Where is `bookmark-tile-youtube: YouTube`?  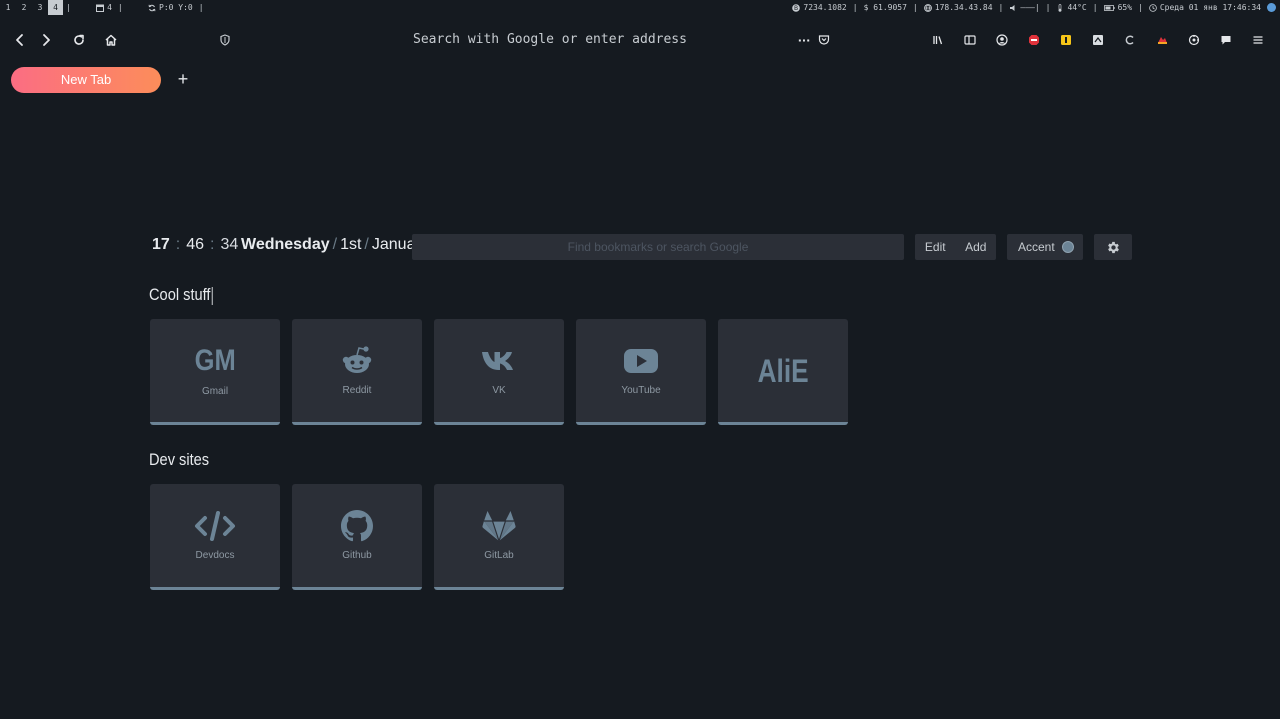 bookmark-tile-youtube: YouTube is located at coordinates (641, 372).